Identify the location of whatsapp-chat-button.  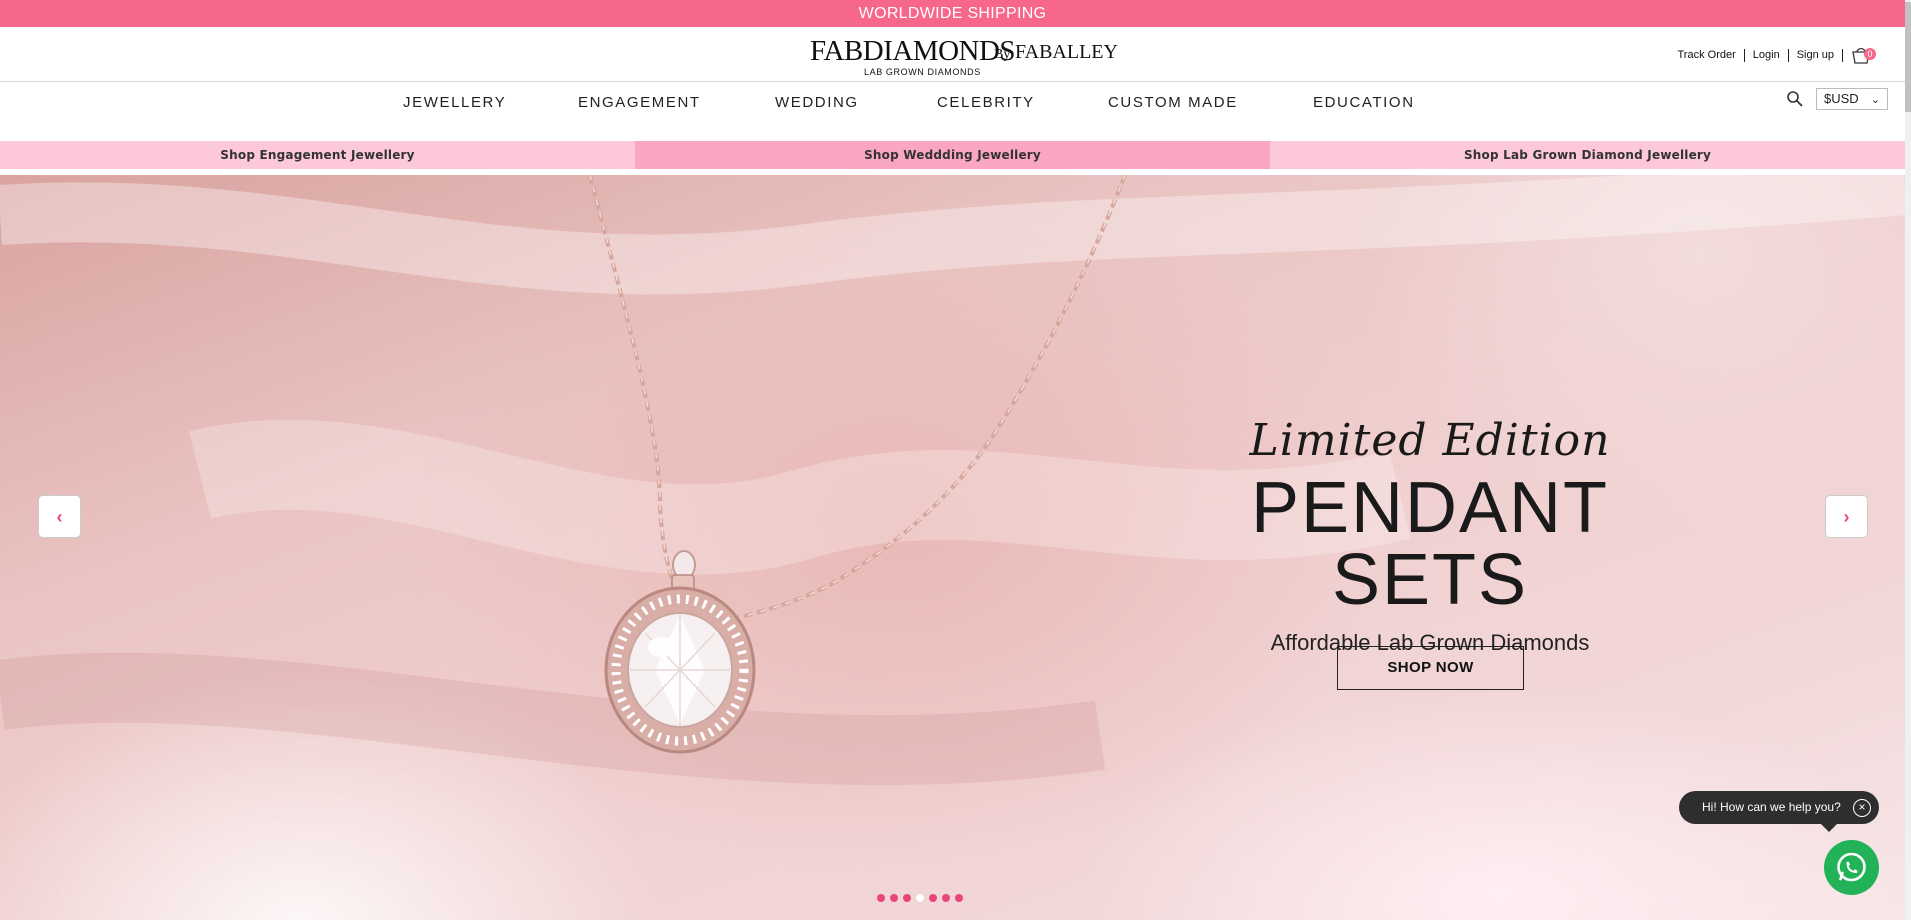
(1851, 867).